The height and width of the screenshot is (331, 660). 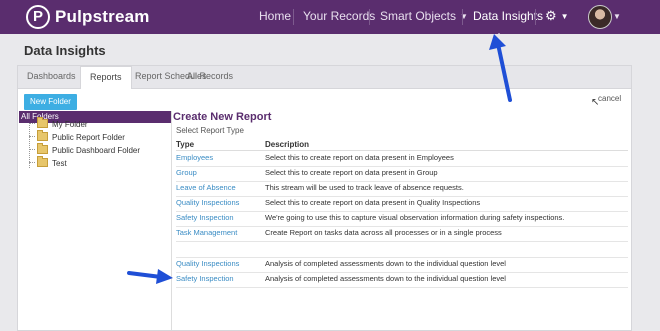 What do you see at coordinates (424, 17) in the screenshot?
I see `nav-smart-objects: Smart Objects ▼` at bounding box center [424, 17].